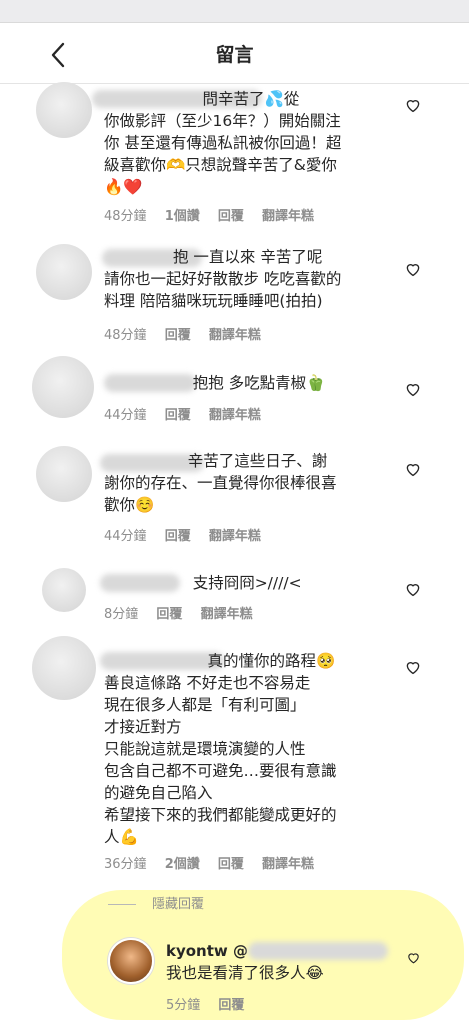 The height and width of the screenshot is (1024, 469). Describe the element at coordinates (182, 864) in the screenshot. I see `likes-count: 2個讚` at that location.